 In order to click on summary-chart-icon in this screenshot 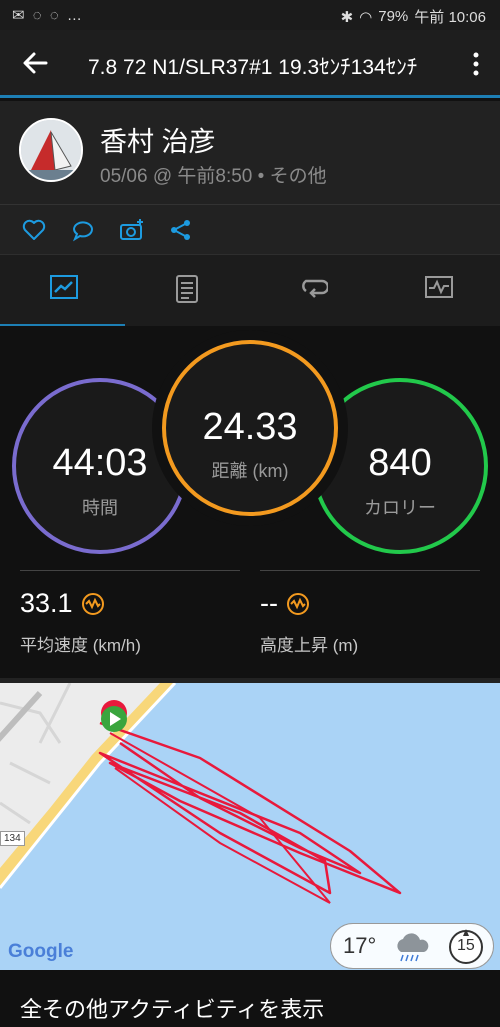, I will do `click(64, 287)`.